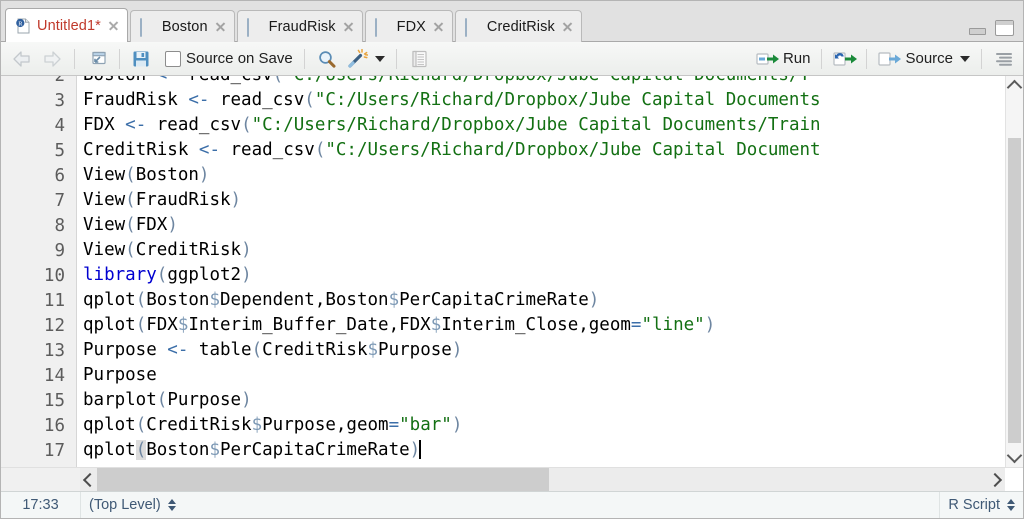 The image size is (1024, 519). I want to click on editor-horizontal-scrollbar, so click(512, 479).